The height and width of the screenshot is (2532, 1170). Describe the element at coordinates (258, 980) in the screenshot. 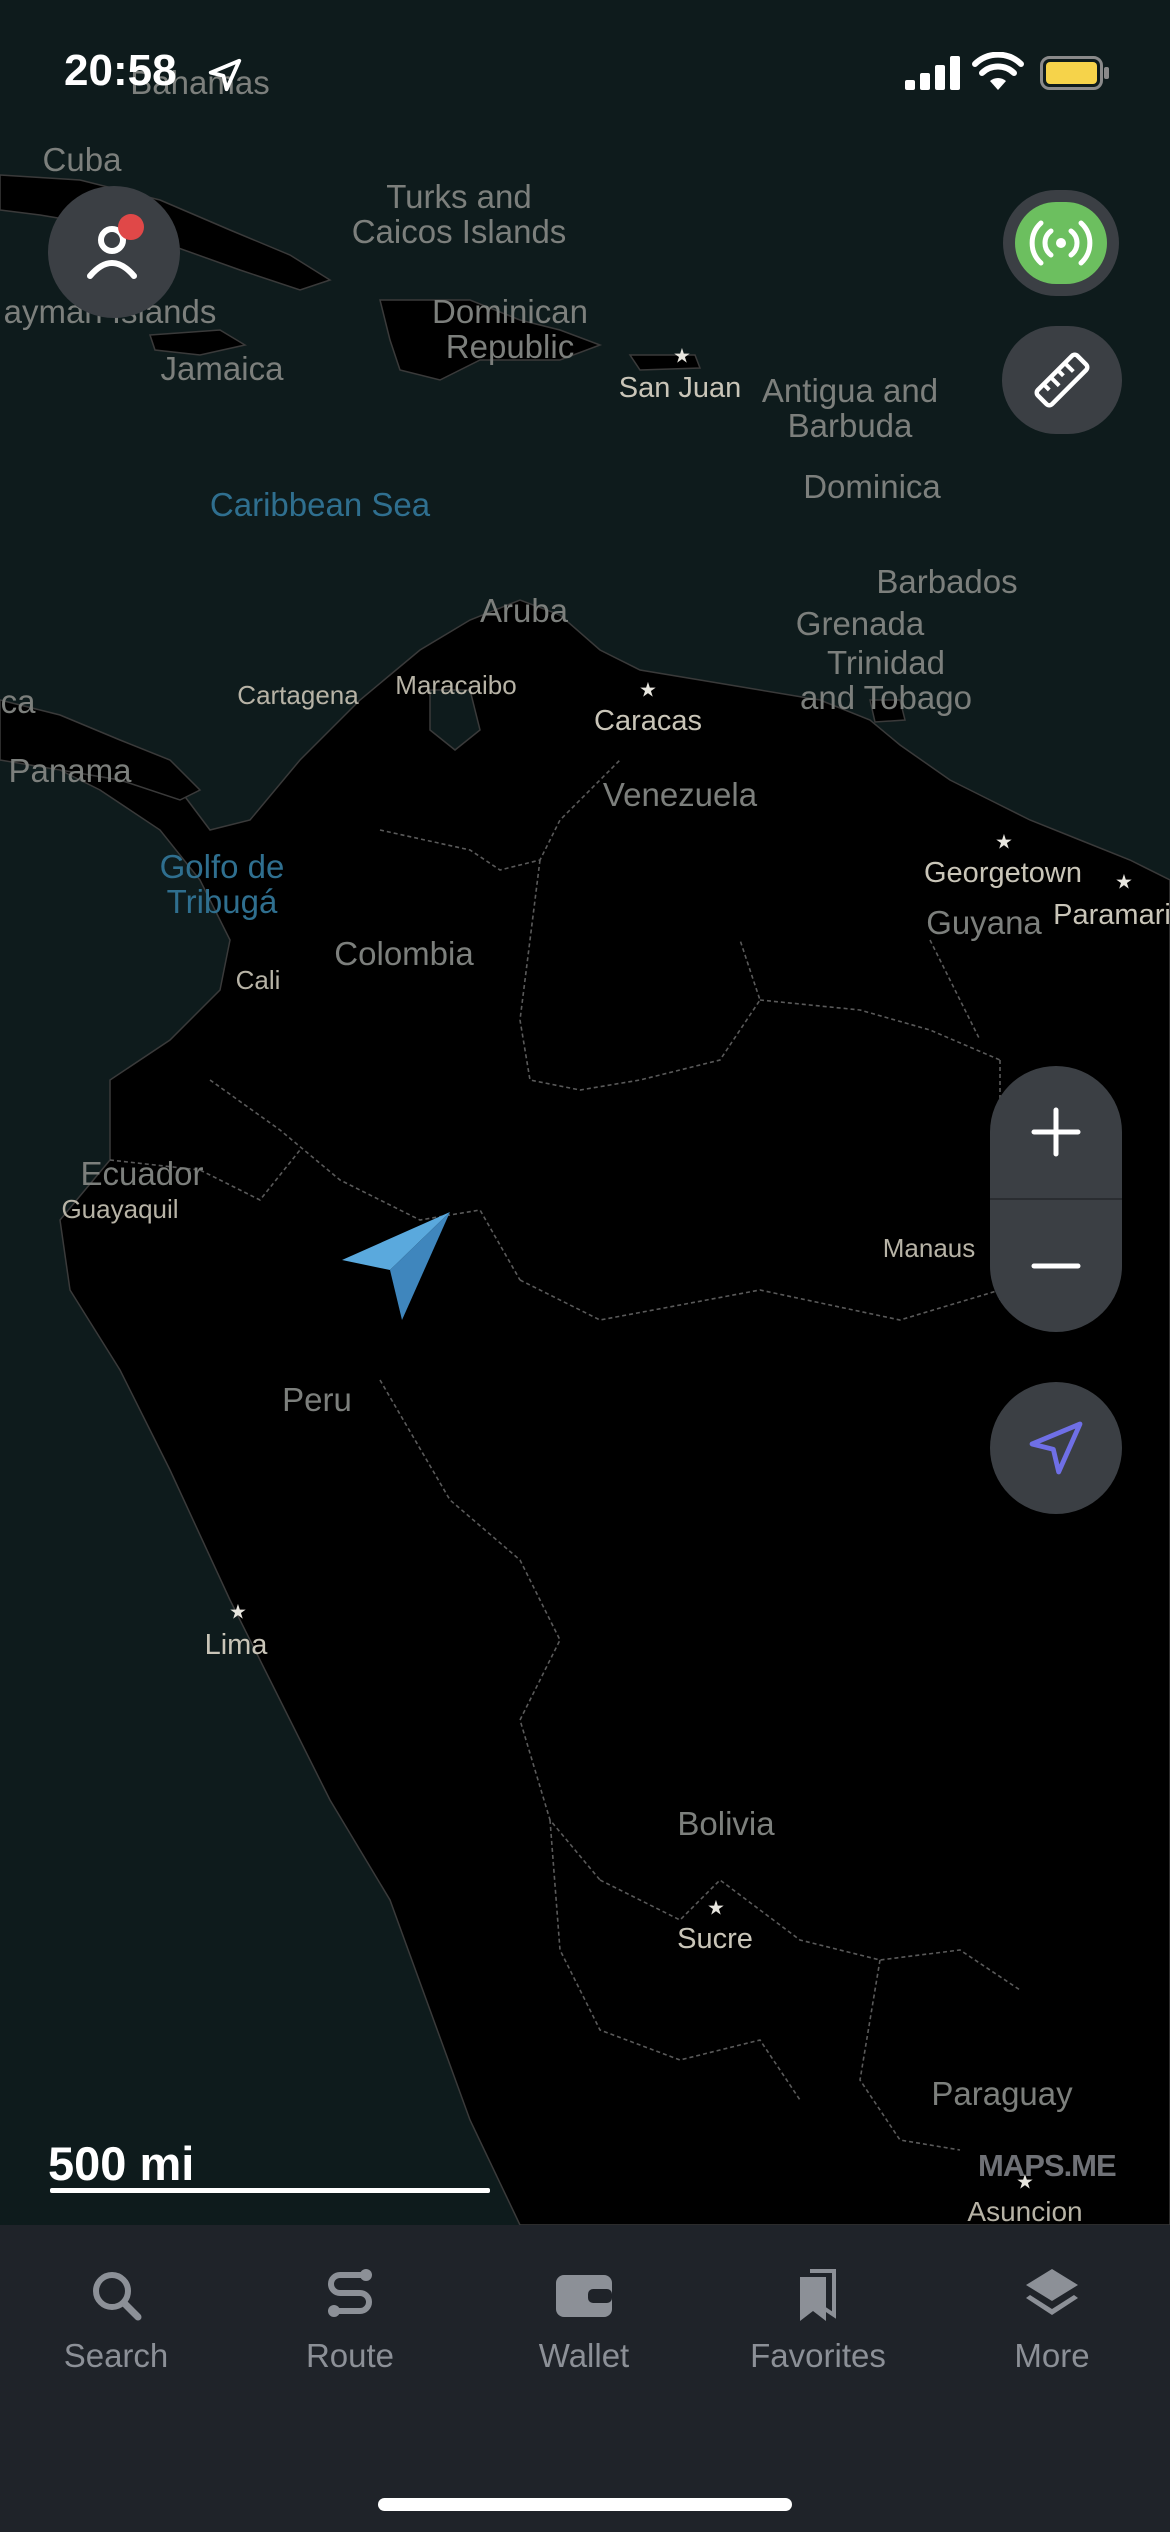

I see `city-label-cali: Cali` at that location.